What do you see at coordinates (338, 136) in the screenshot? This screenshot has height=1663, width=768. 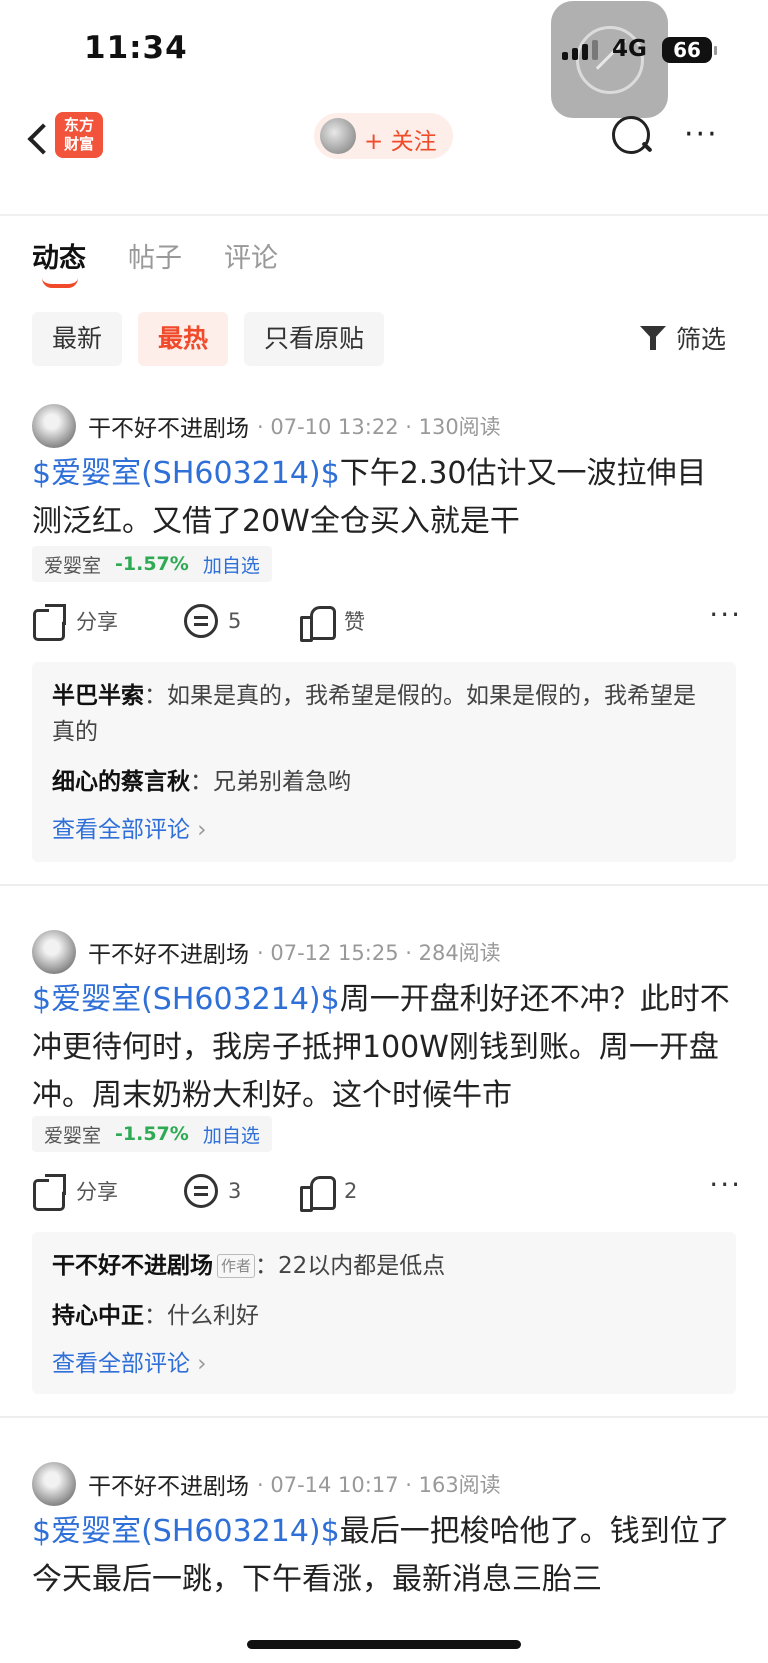 I see `user-avatar` at bounding box center [338, 136].